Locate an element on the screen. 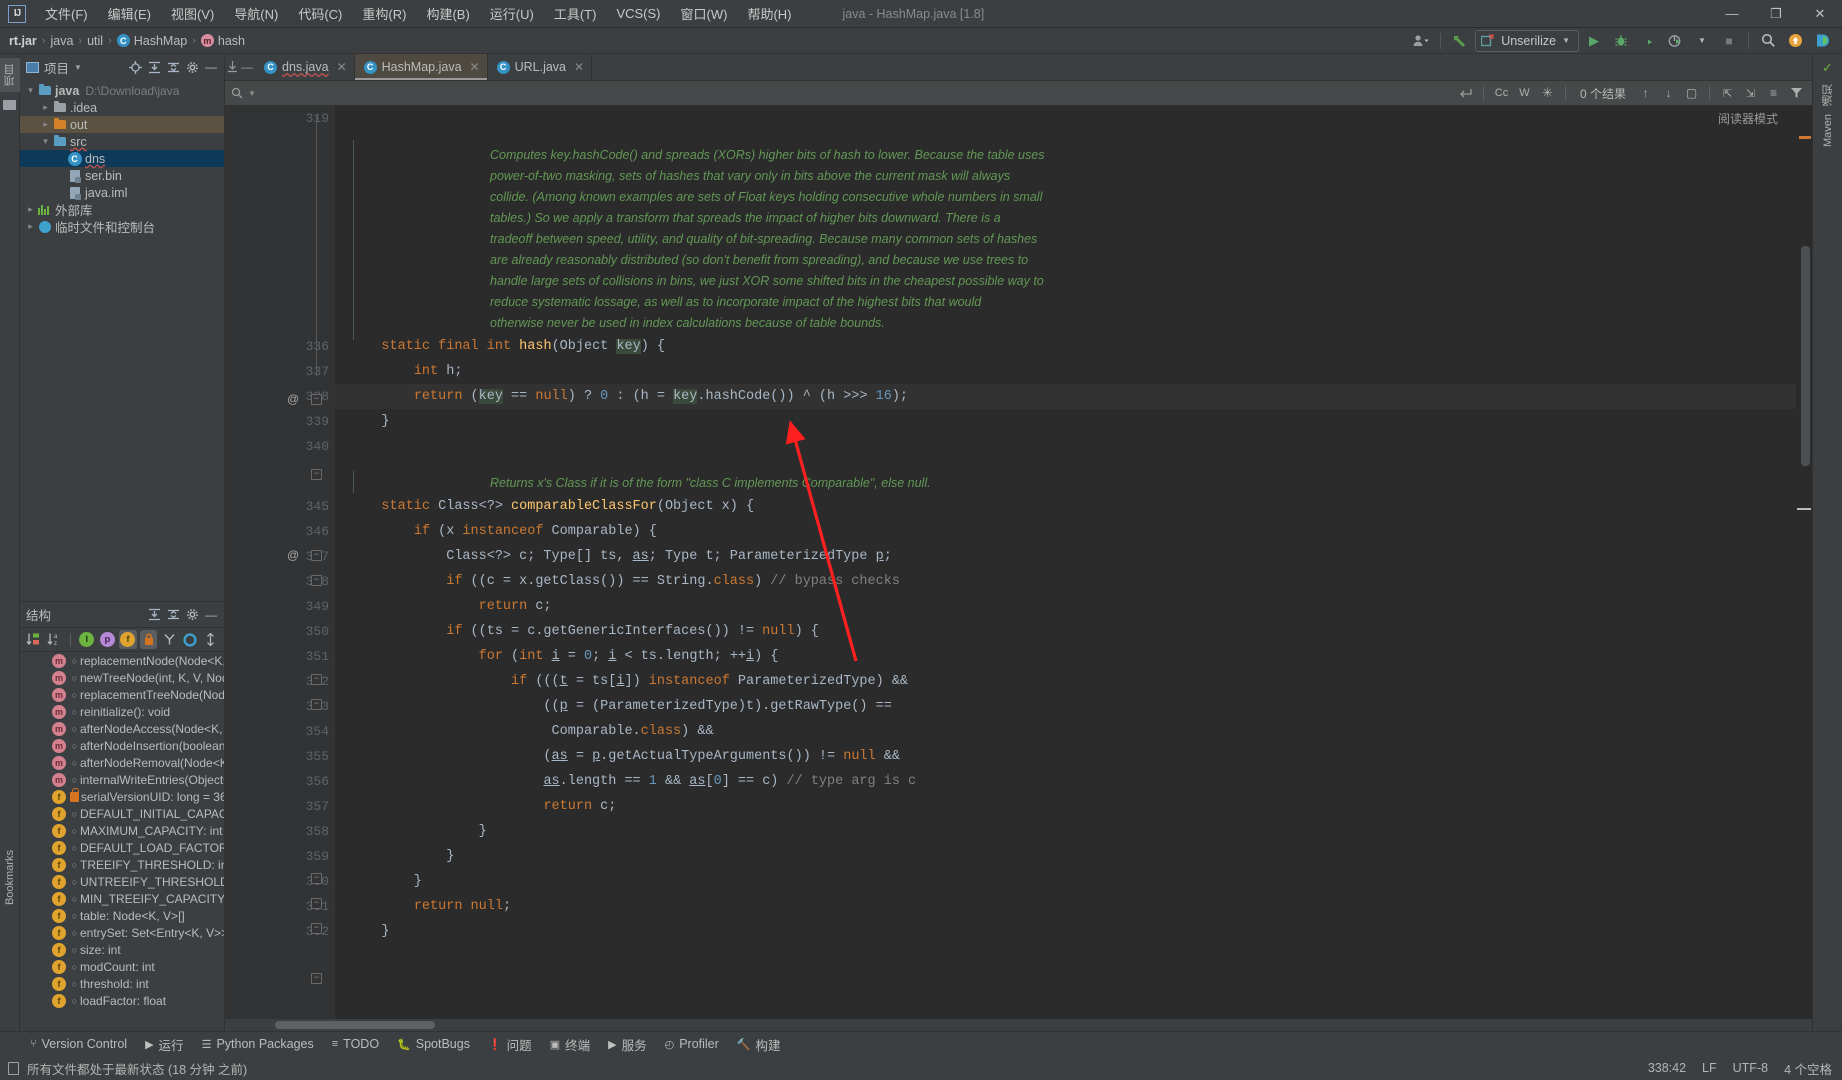 This screenshot has height=1080, width=1842. find-text-field is located at coordinates (415, 93).